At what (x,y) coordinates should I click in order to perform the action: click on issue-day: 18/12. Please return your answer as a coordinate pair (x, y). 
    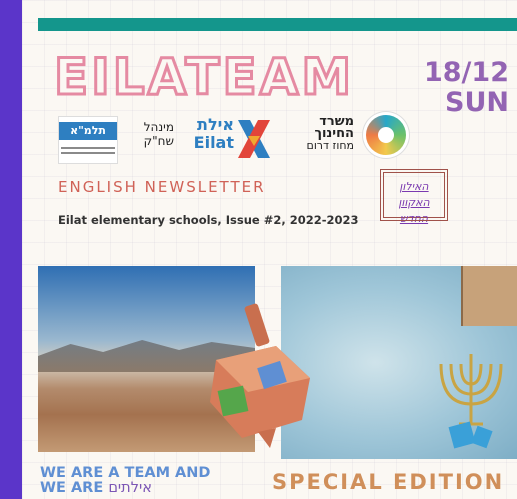
    Looking at the image, I should click on (466, 72).